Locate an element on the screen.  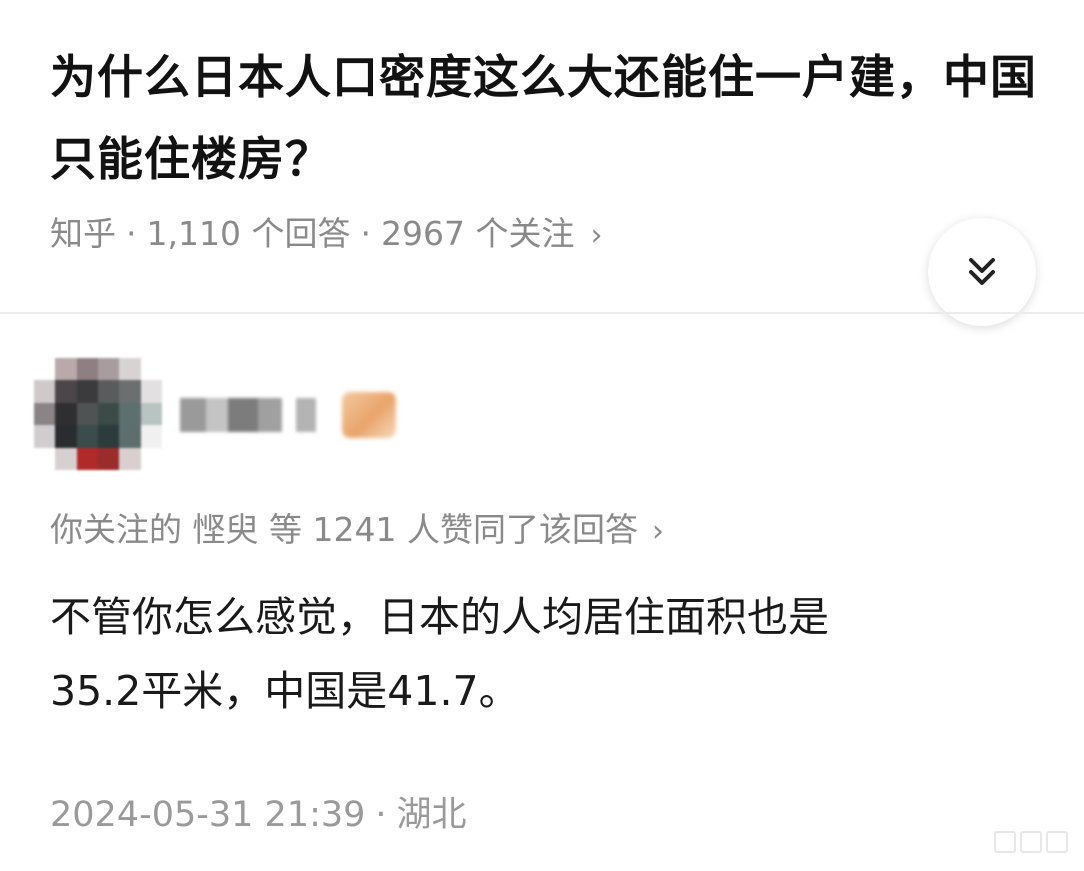
double-chevron-down-icon is located at coordinates (982, 271).